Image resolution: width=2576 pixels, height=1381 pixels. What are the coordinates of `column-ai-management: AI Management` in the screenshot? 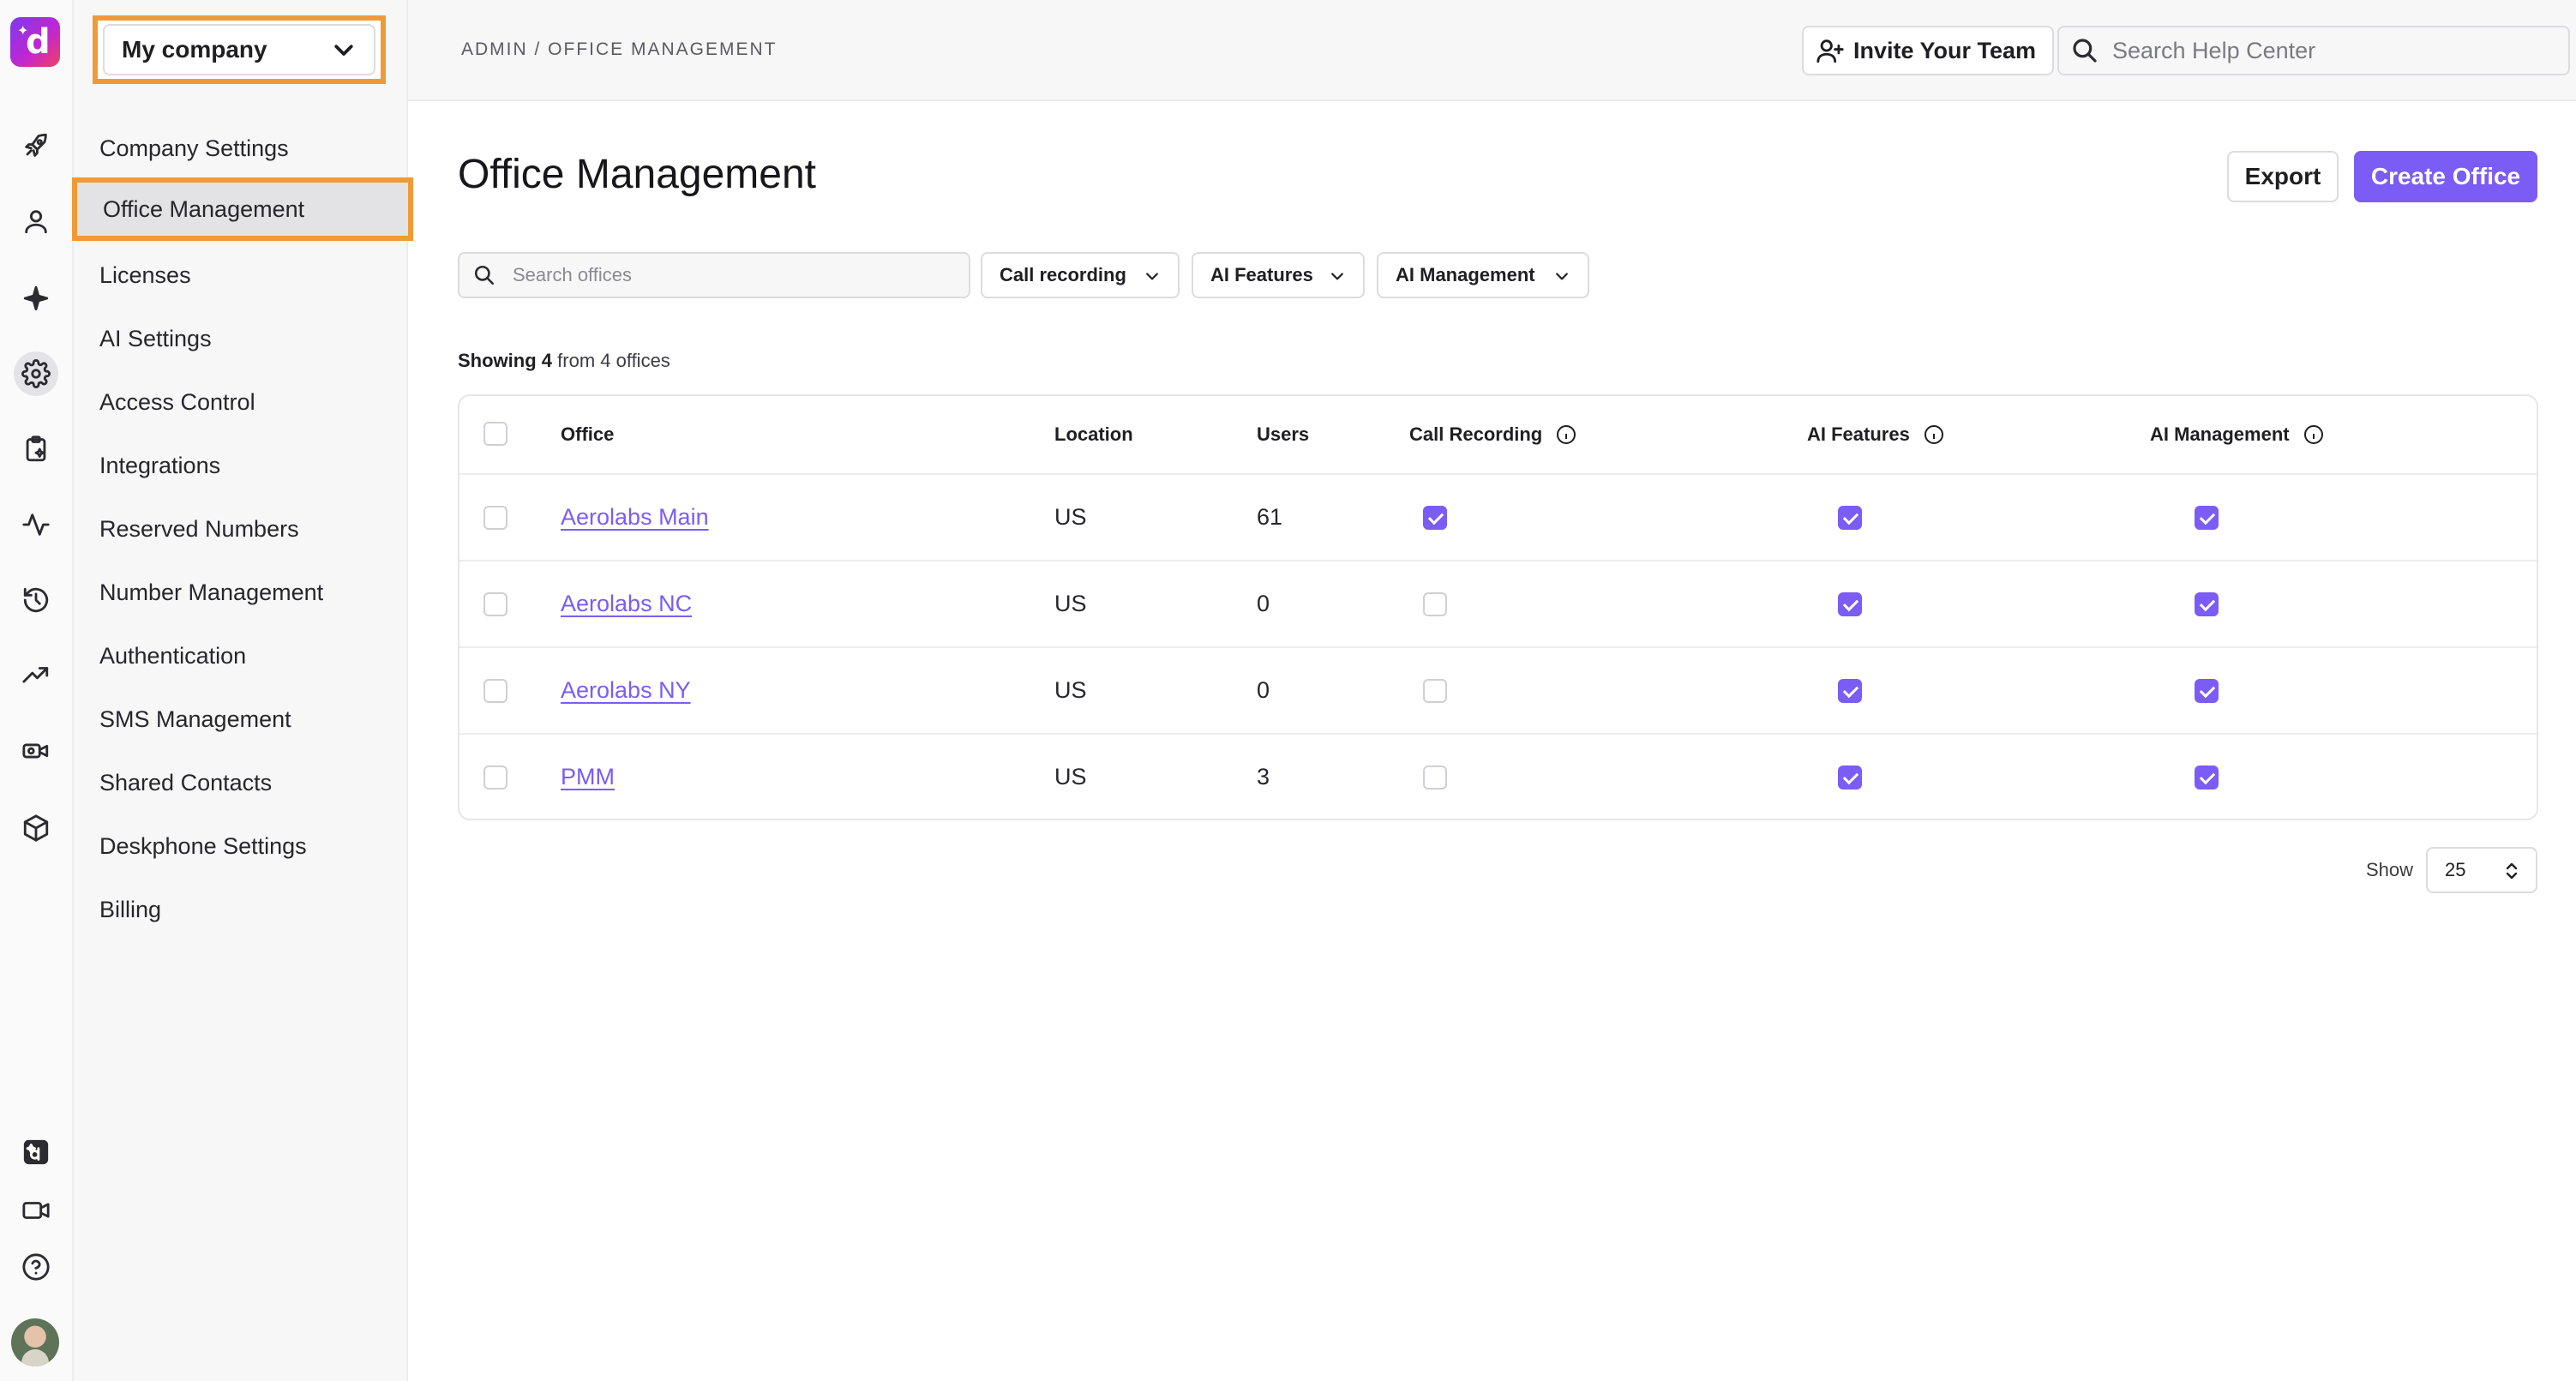 It's located at (2237, 434).